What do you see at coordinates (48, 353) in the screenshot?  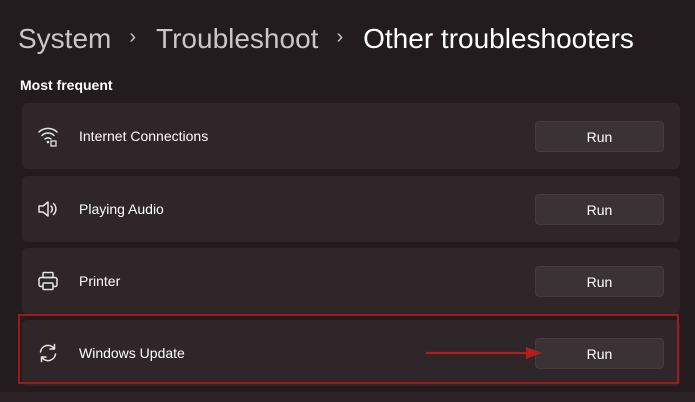 I see `sync-icon` at bounding box center [48, 353].